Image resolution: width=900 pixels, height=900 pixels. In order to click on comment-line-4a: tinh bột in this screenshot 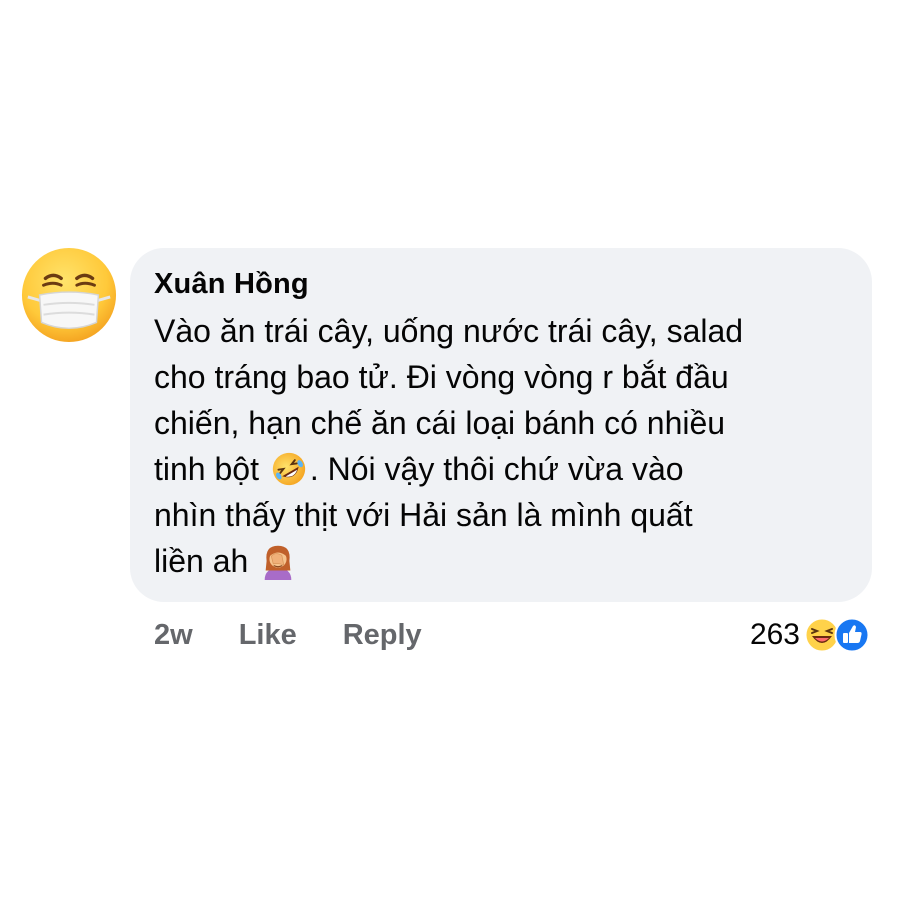, I will do `click(206, 469)`.